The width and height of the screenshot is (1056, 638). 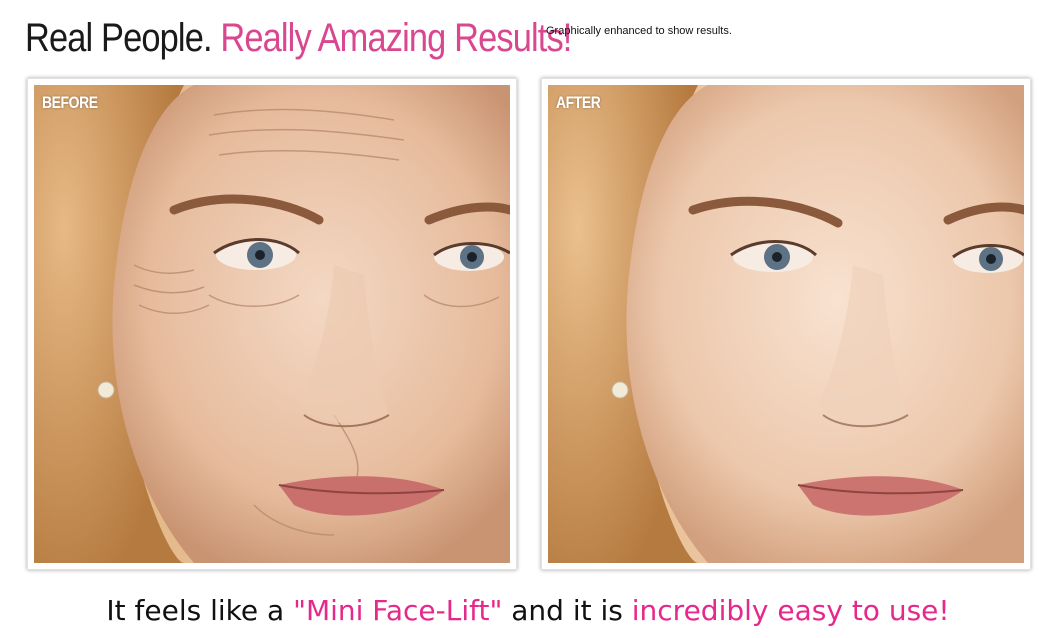 I want to click on tagline-part-1: It feels like a, so click(x=195, y=610).